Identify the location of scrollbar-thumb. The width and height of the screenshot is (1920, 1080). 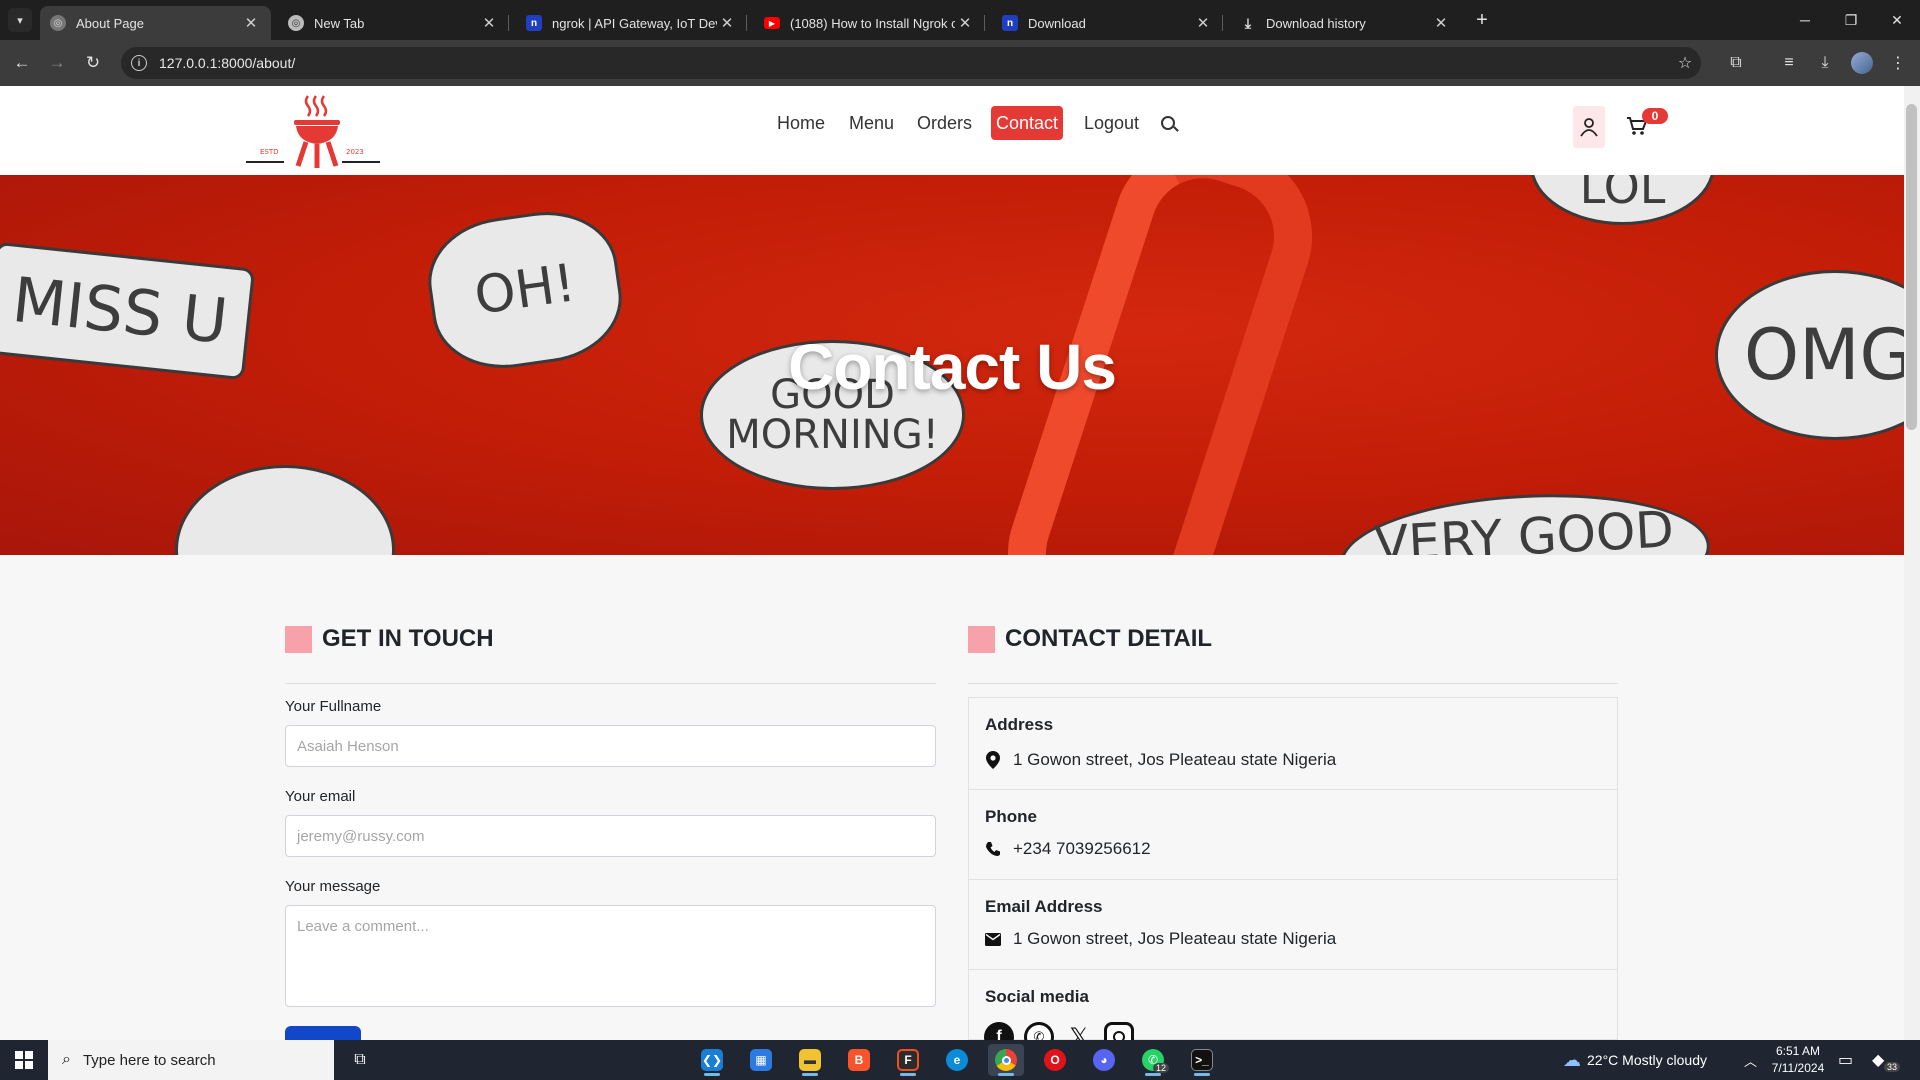
(1911, 267).